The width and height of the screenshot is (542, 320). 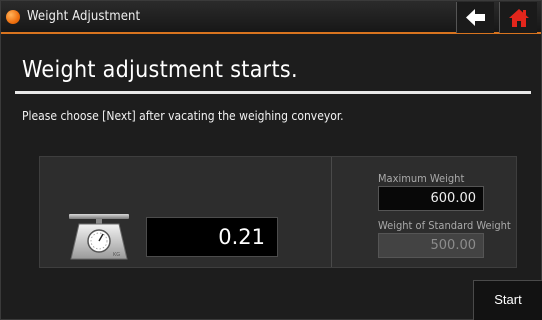 What do you see at coordinates (271, 17) in the screenshot?
I see `title-bar: Weight Adjustment` at bounding box center [271, 17].